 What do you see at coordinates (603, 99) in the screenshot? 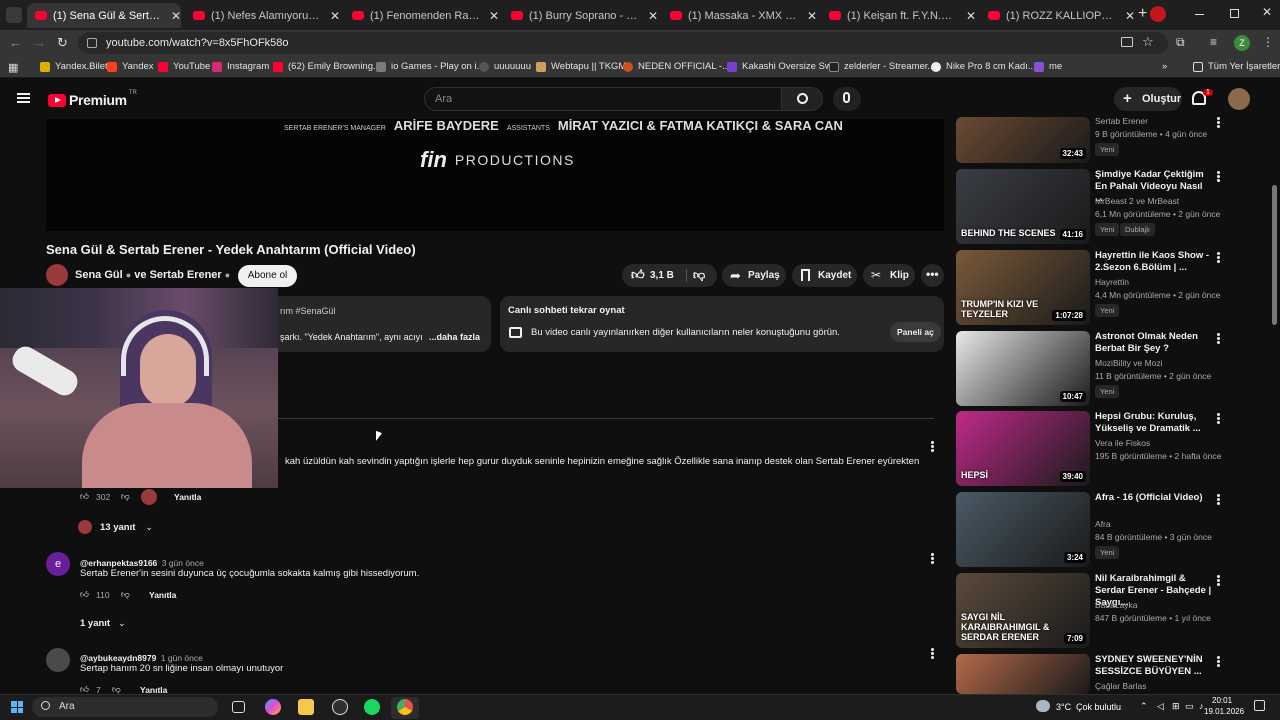
I see `search-input: Ara` at bounding box center [603, 99].